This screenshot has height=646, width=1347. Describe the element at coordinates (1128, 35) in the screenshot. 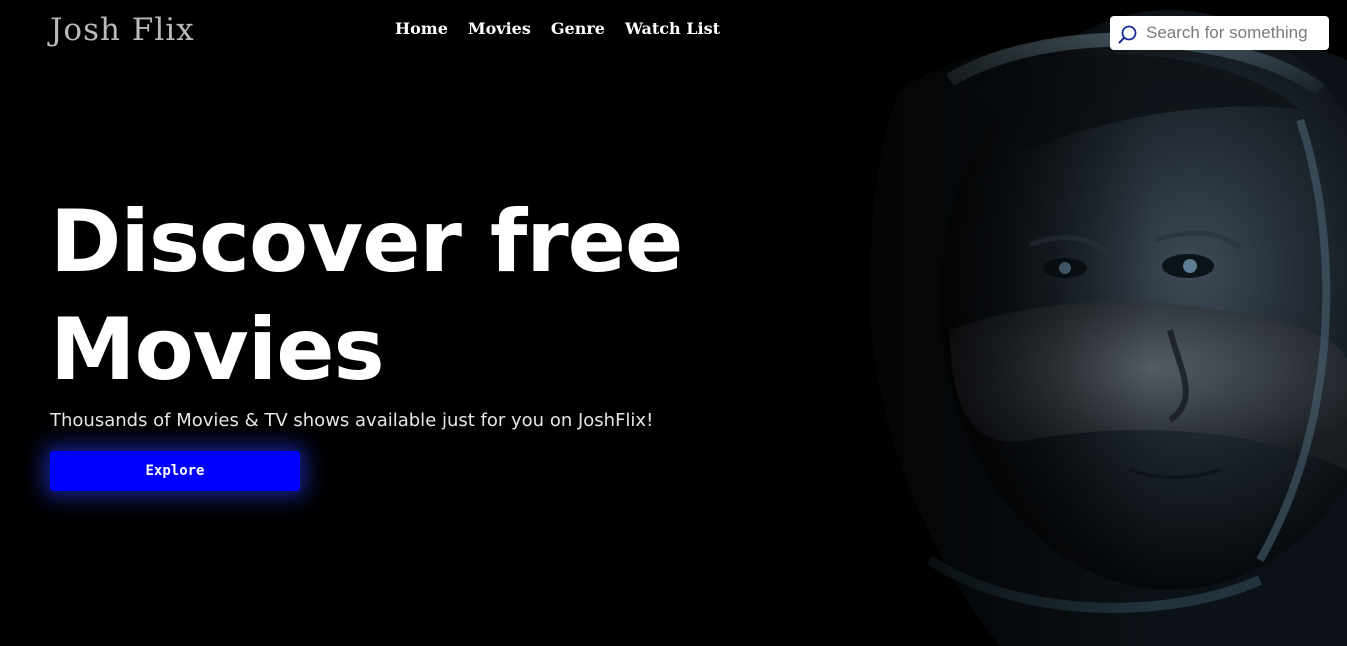

I see `search-icon` at that location.